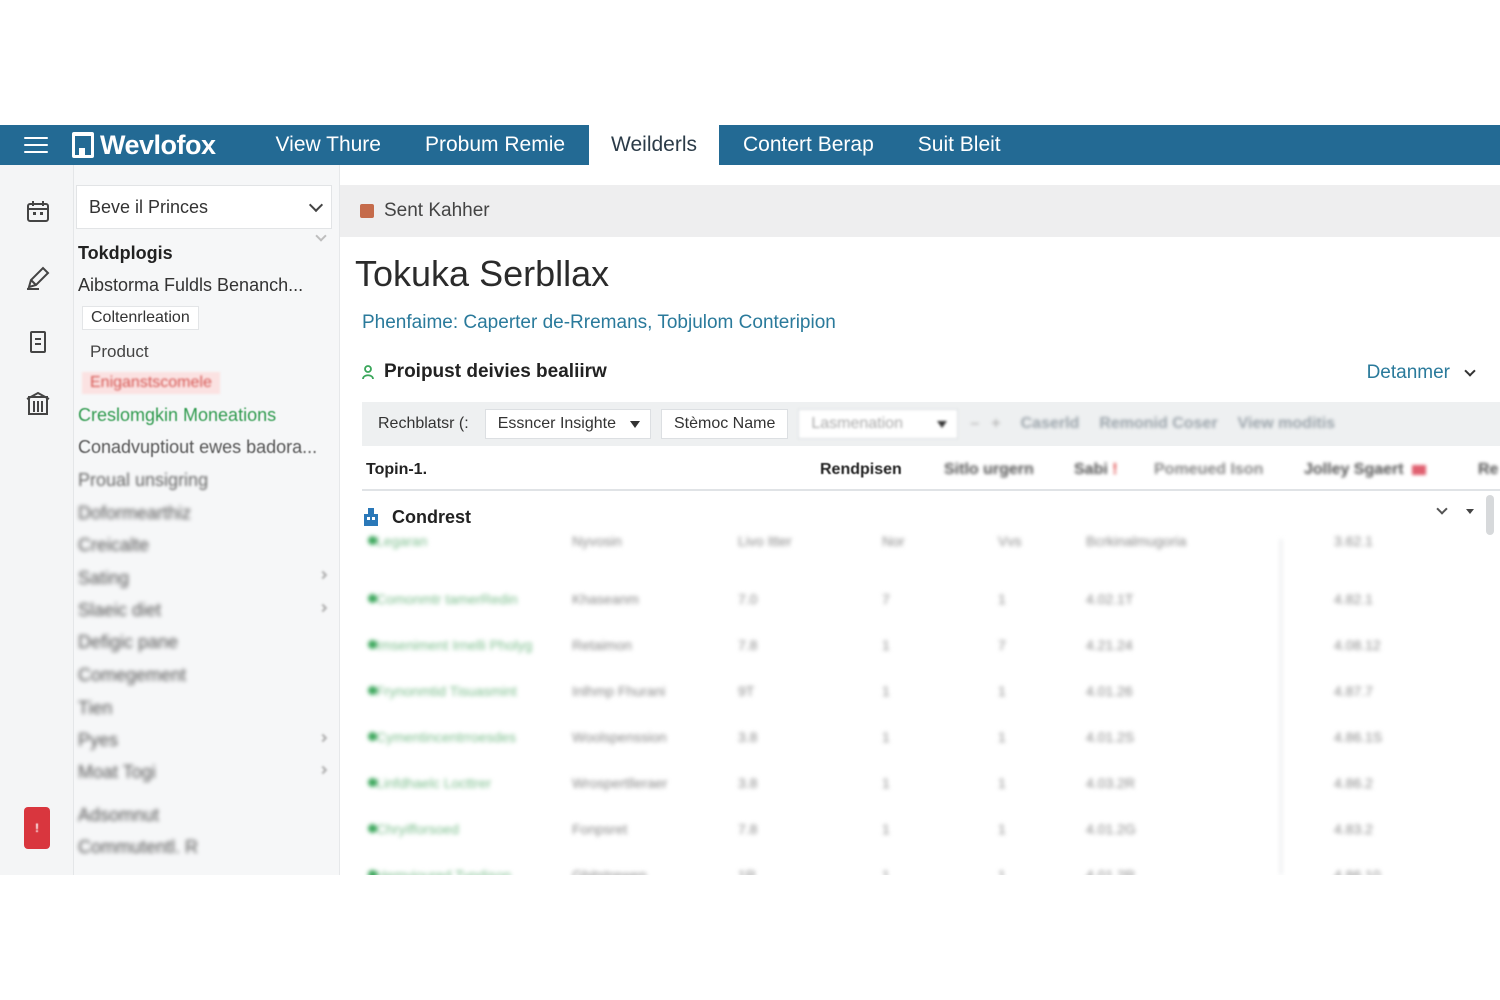  Describe the element at coordinates (149, 206) in the screenshot. I see `project-select-value: Beve il Princes` at that location.